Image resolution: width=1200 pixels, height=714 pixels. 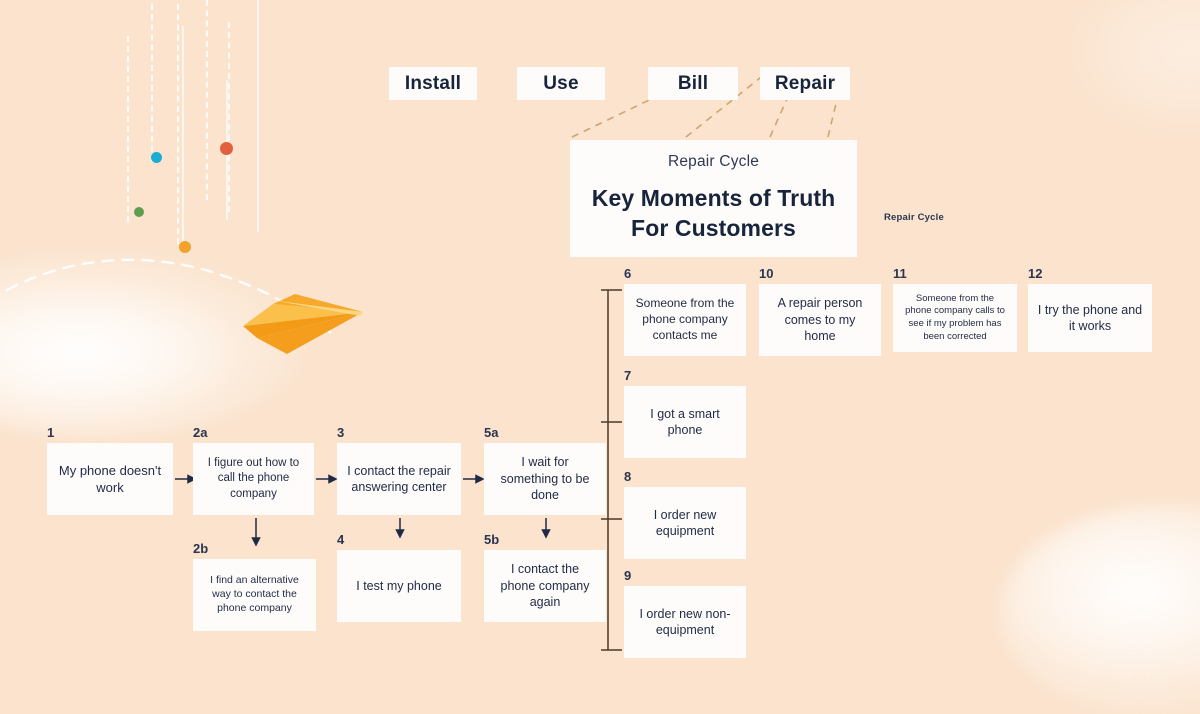 What do you see at coordinates (820, 320) in the screenshot?
I see `step-card-10: A repair person comes to my home` at bounding box center [820, 320].